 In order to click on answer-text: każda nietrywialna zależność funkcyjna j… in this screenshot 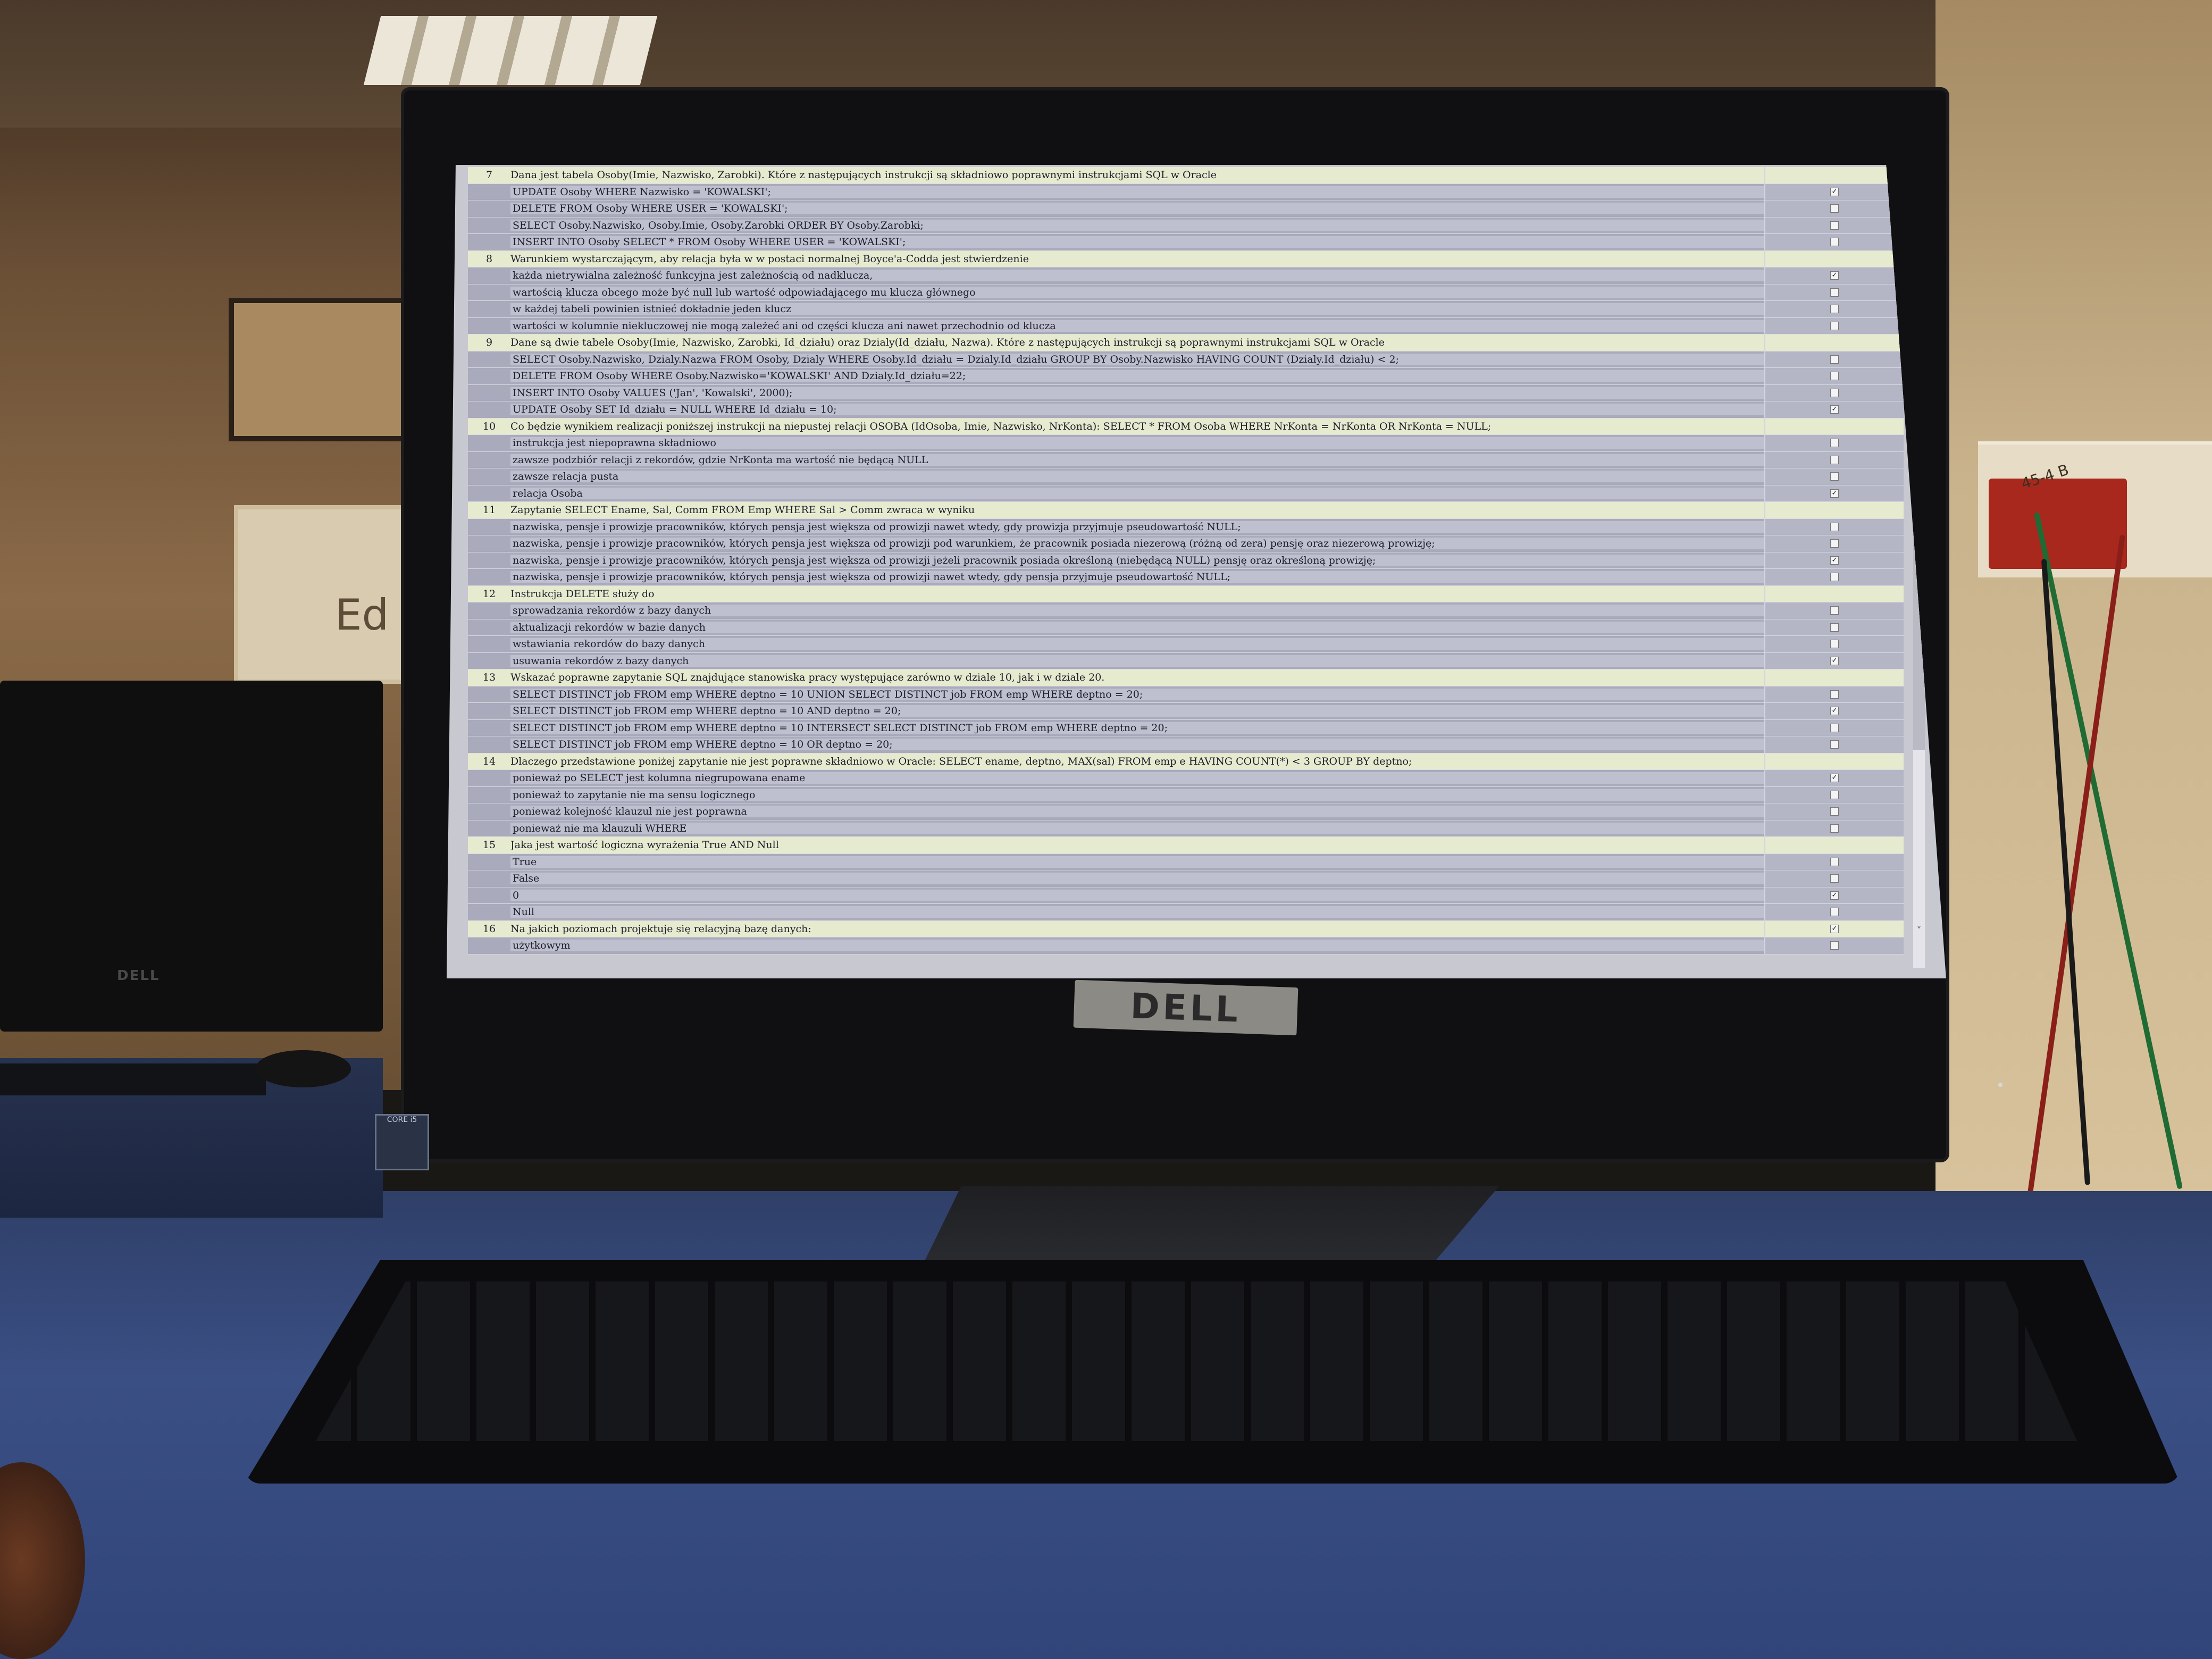, I will do `click(1137, 276)`.